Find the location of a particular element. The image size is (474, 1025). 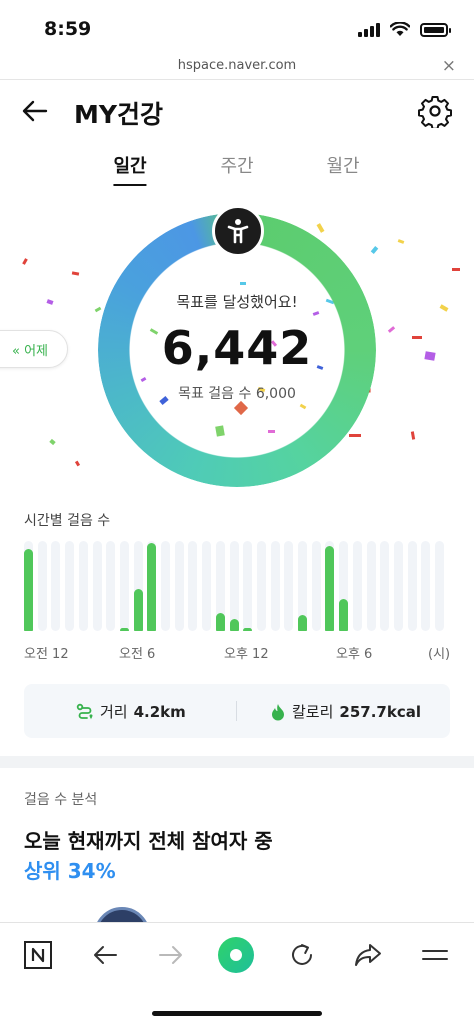

goal-achieved-message: 목표를 달성했어요! is located at coordinates (237, 302).